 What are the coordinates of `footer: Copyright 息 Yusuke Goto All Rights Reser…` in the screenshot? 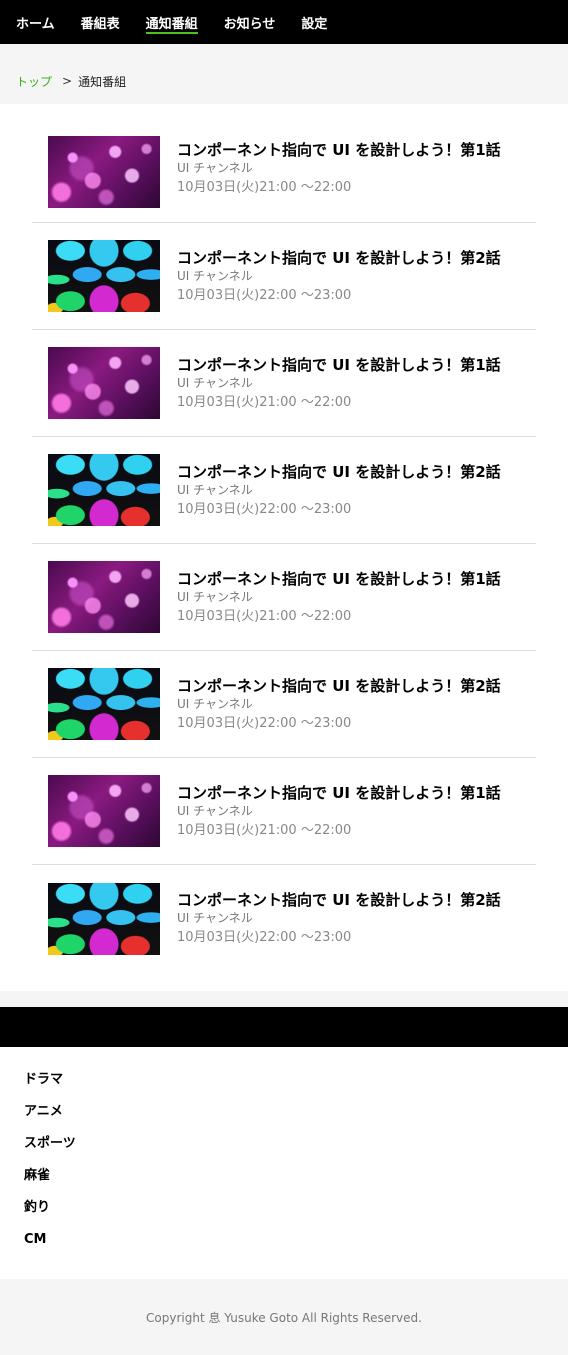 It's located at (284, 1317).